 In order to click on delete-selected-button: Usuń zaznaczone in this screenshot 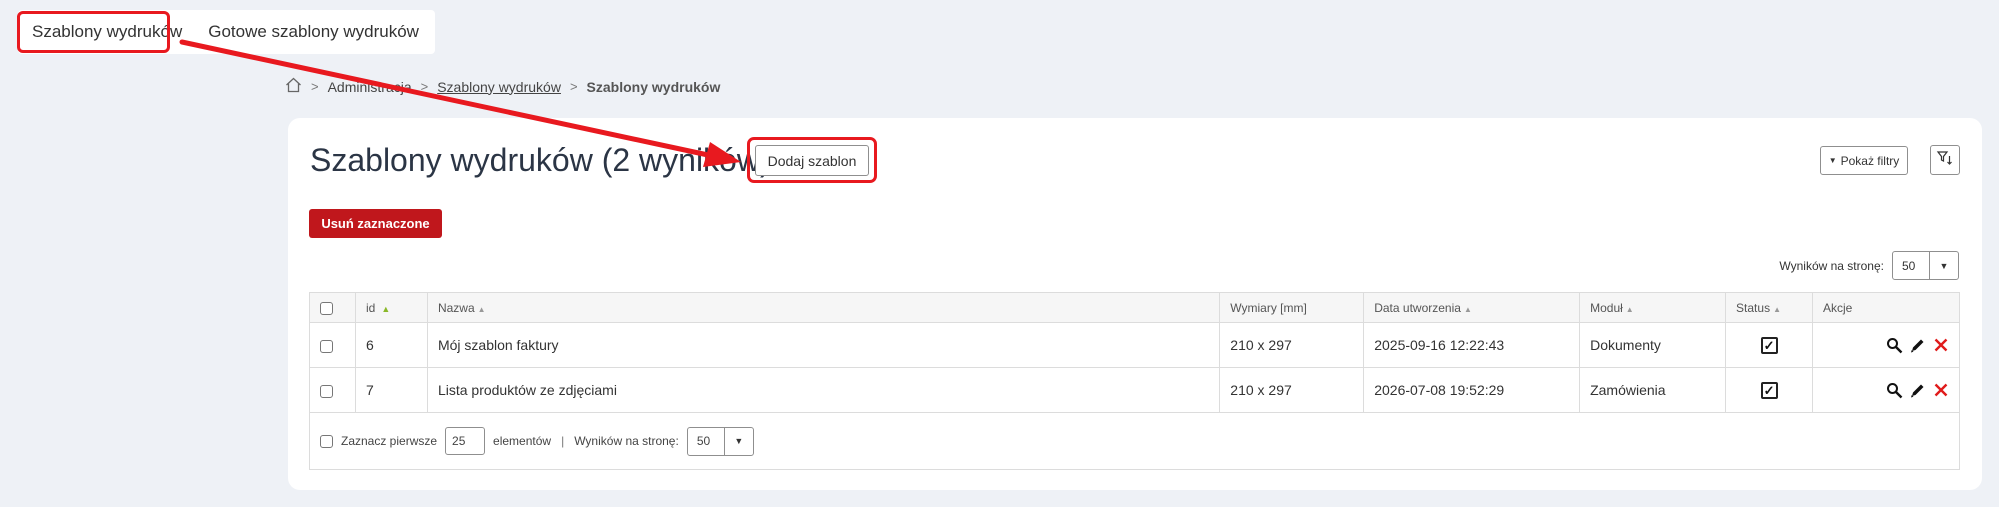, I will do `click(375, 223)`.